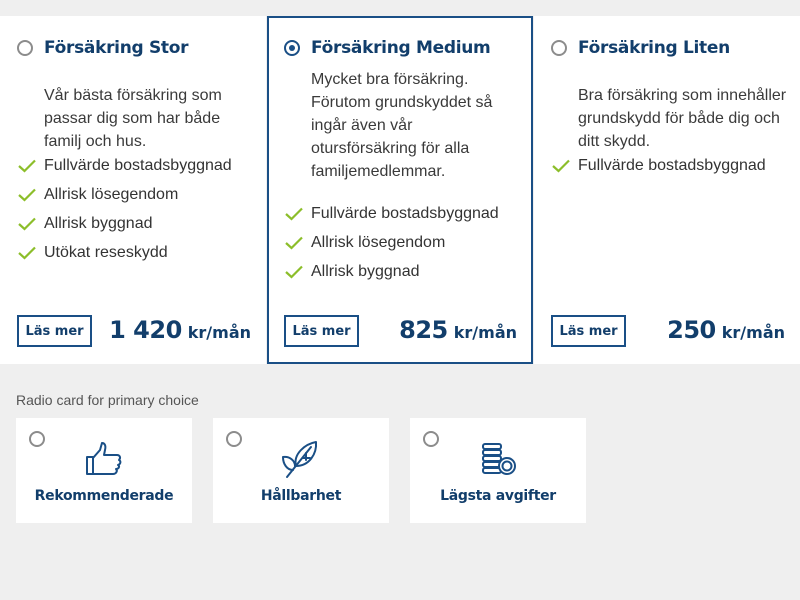  Describe the element at coordinates (234, 439) in the screenshot. I see `radio-hallbarhet` at that location.